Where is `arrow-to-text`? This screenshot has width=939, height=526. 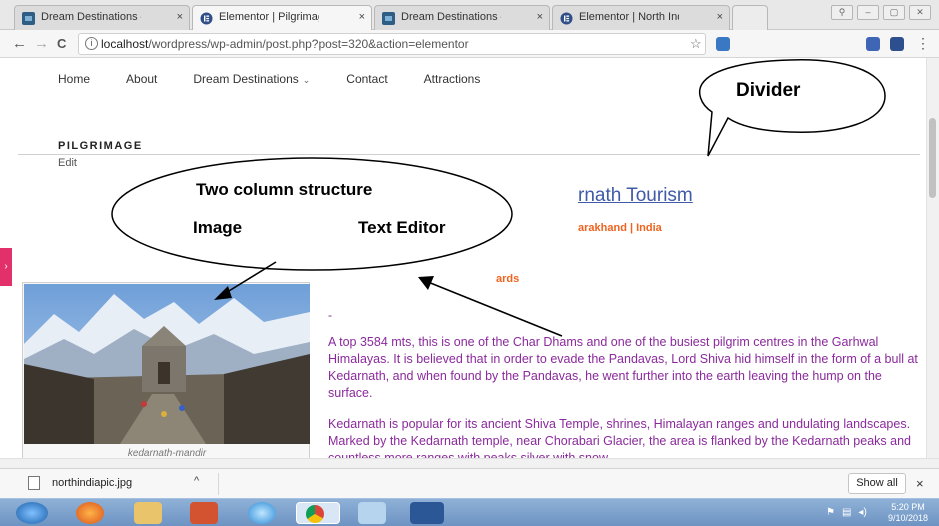 arrow-to-text is located at coordinates (495, 309).